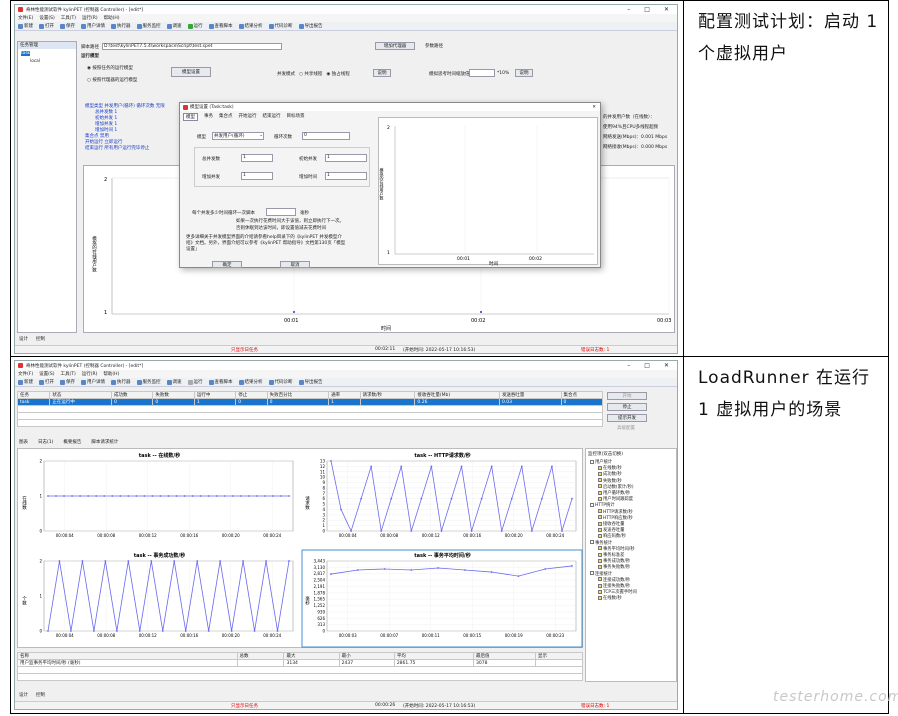  Describe the element at coordinates (248, 117) in the screenshot. I see `tab-start-run: 开始运行` at that location.